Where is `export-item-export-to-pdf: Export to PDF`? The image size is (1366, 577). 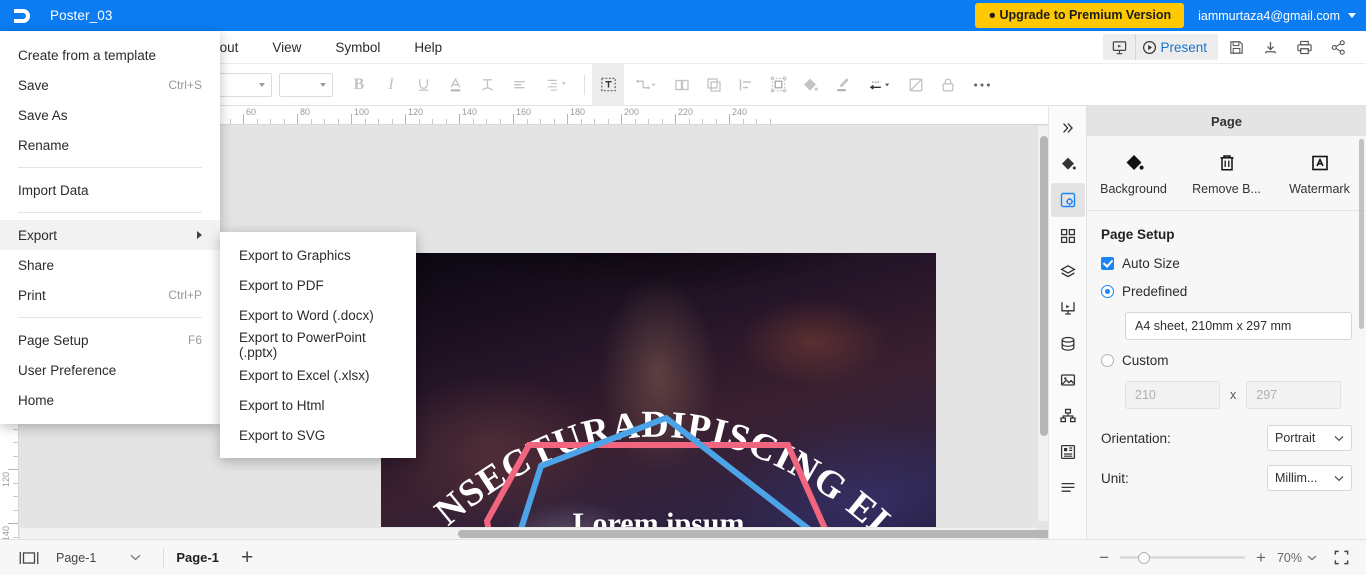
export-item-export-to-pdf: Export to PDF is located at coordinates (318, 285).